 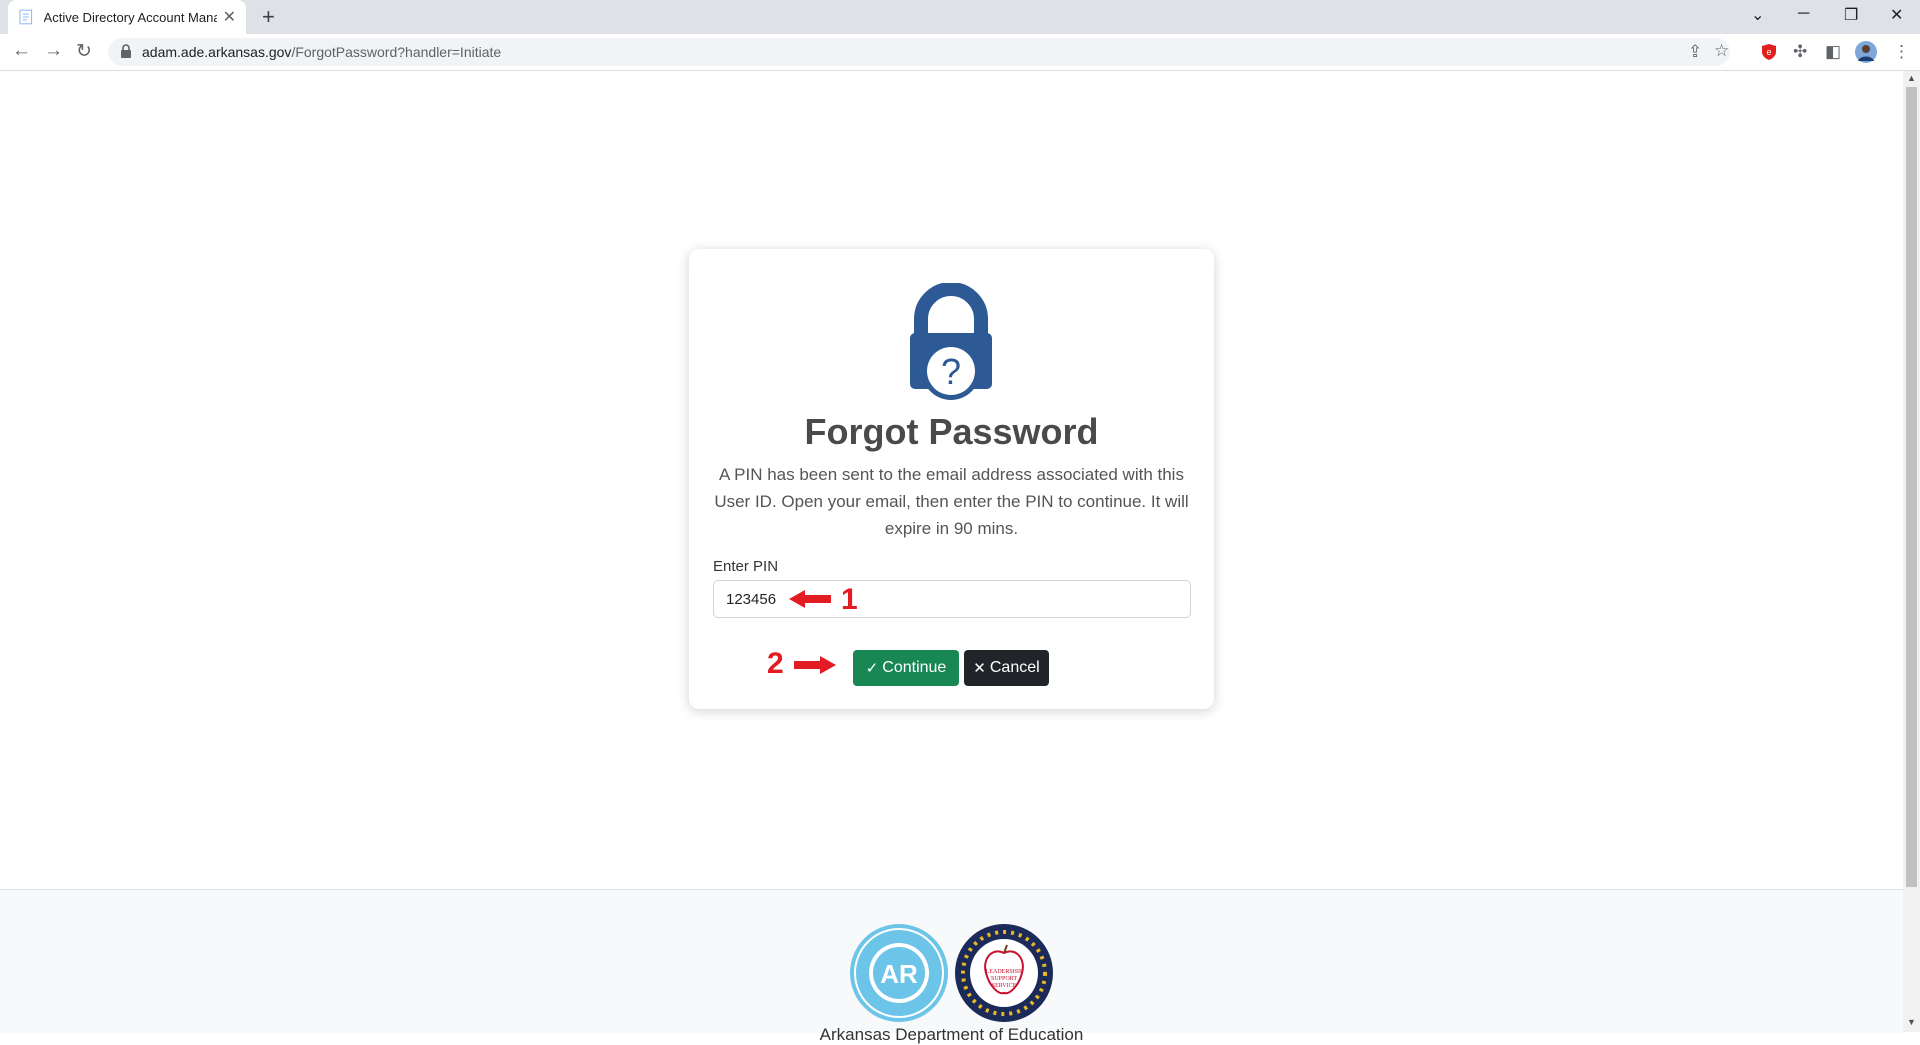 I want to click on tab-search-icon: ⌄, so click(x=1757, y=15).